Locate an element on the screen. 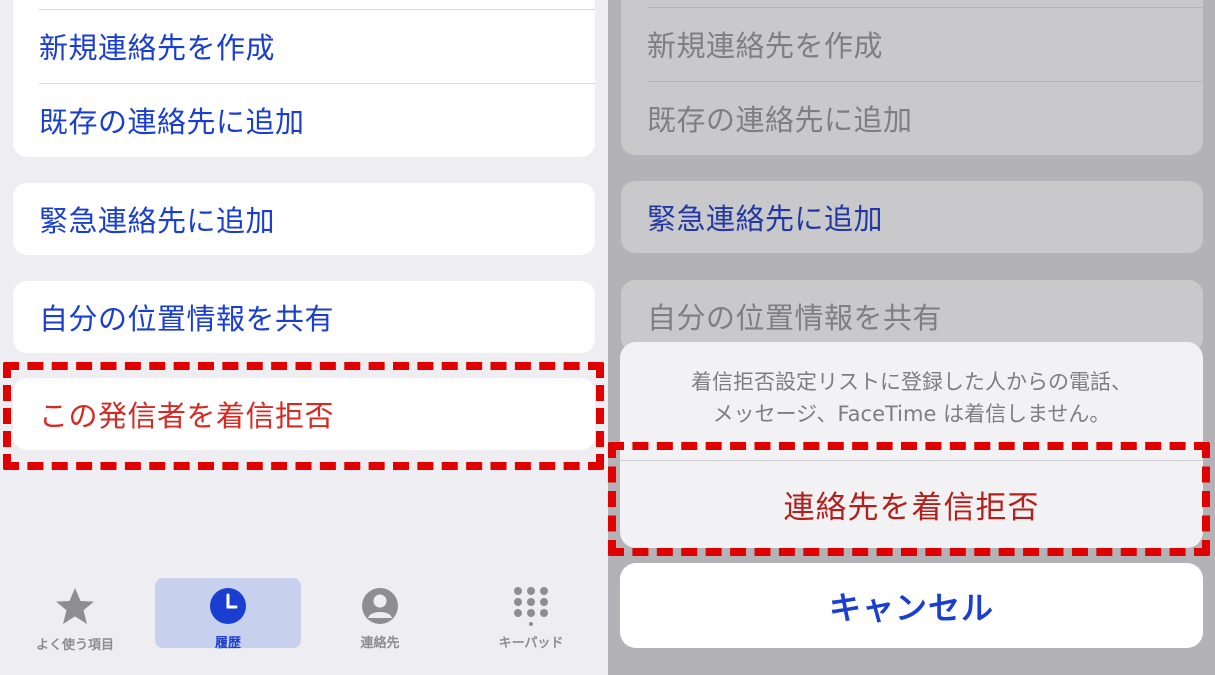 This screenshot has height=675, width=1215. block-this-caller-label: この発信者を着信拒否 is located at coordinates (187, 416).